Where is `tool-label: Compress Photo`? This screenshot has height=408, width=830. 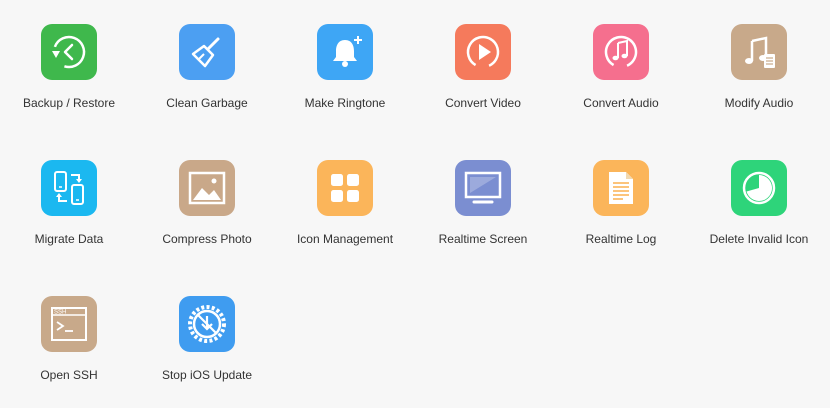 tool-label: Compress Photo is located at coordinates (207, 239).